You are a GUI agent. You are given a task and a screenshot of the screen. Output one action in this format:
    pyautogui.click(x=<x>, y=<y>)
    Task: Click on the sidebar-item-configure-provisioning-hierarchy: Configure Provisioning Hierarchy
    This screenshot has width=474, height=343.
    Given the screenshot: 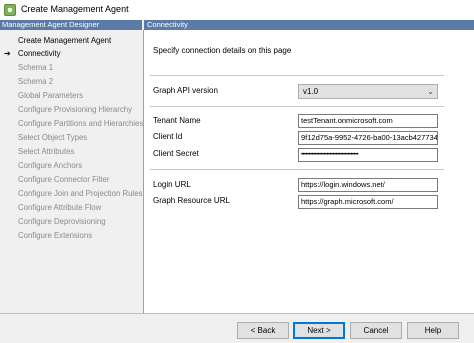 What is the action you would take?
    pyautogui.click(x=75, y=109)
    